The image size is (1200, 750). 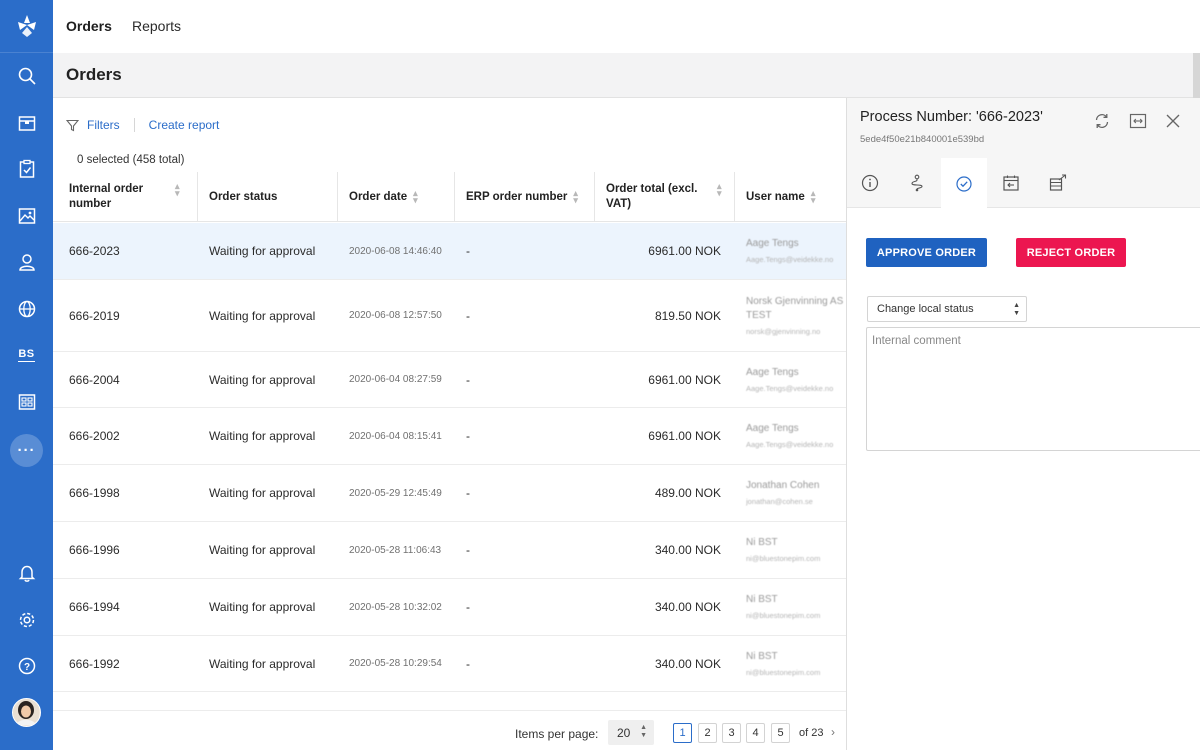 I want to click on sidebar-item-orders, so click(x=26, y=169).